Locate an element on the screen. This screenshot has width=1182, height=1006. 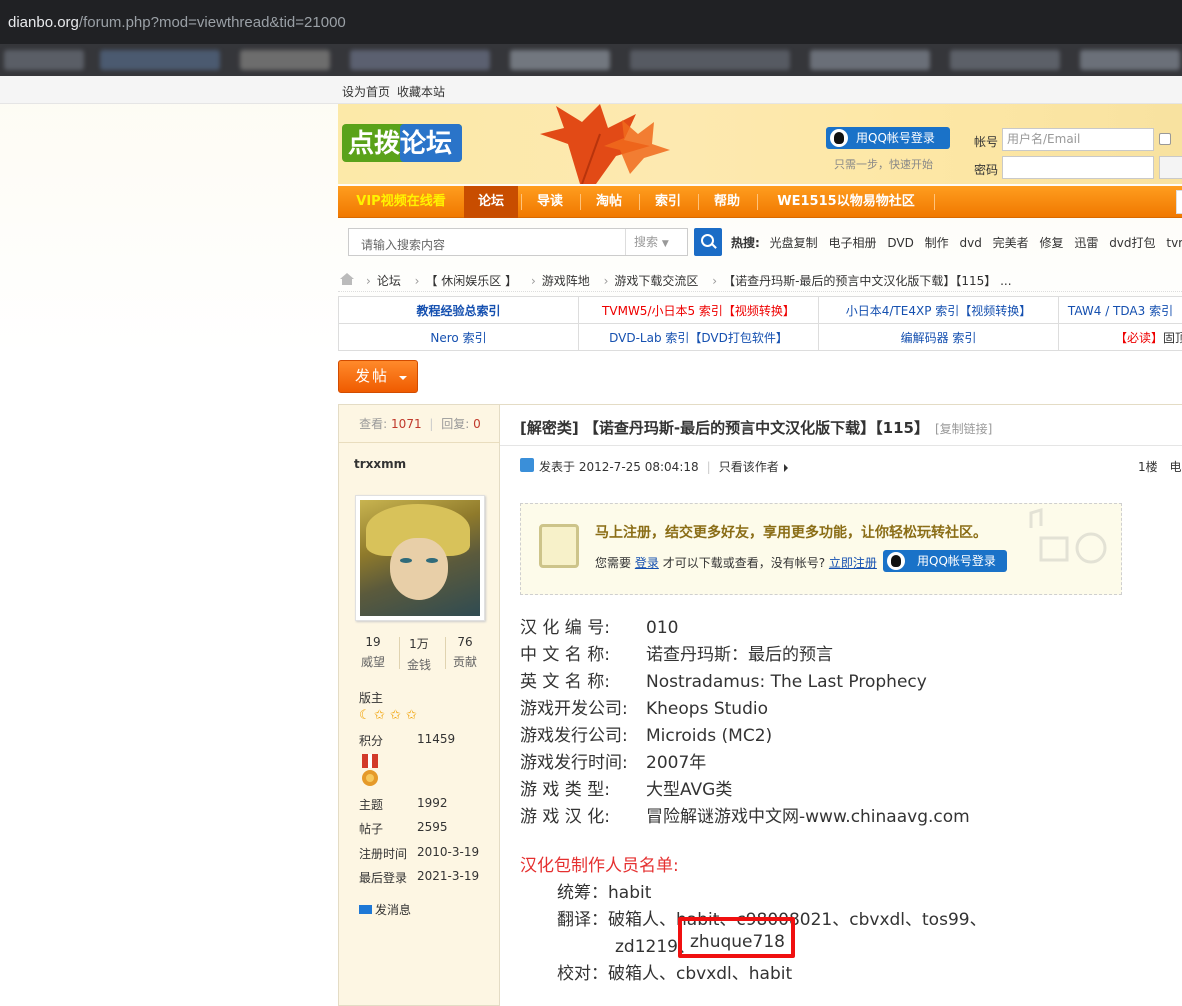
search-input: 请输入搜索内容 is located at coordinates (403, 244).